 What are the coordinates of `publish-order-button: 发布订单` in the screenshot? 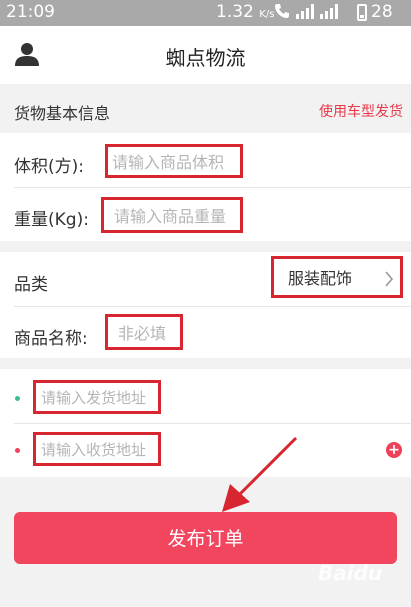 It's located at (205, 538).